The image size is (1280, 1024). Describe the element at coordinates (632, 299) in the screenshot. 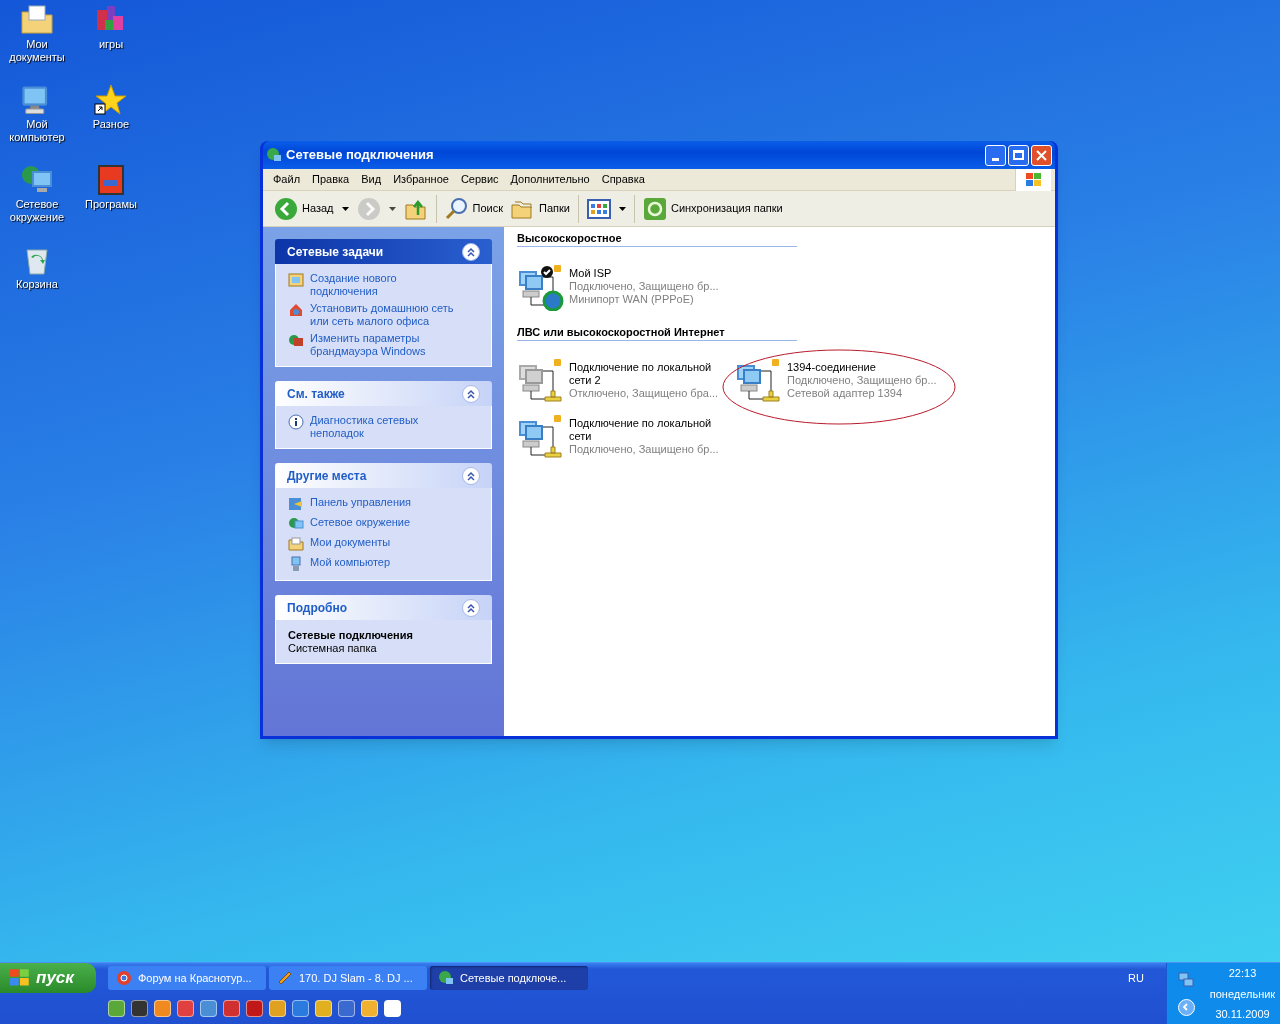

I see `connection-detail: Минипорт WAN (PPPoE)` at that location.